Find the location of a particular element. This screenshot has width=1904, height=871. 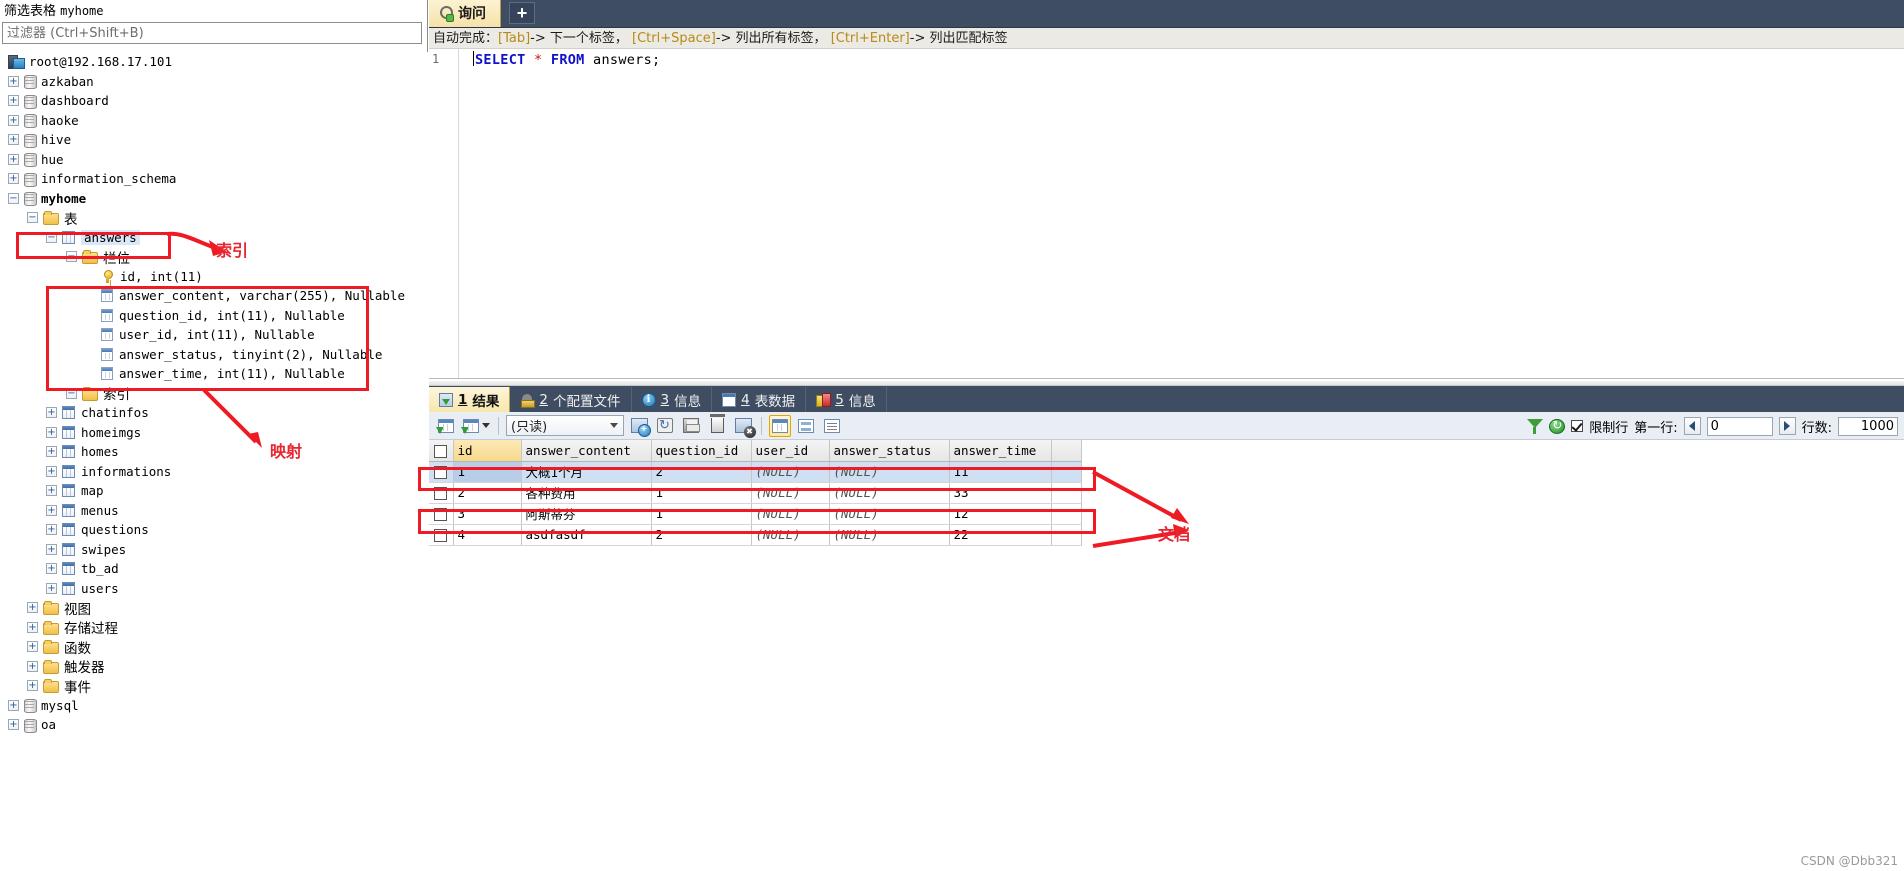

tree-node-table: + homes is located at coordinates (214, 452).